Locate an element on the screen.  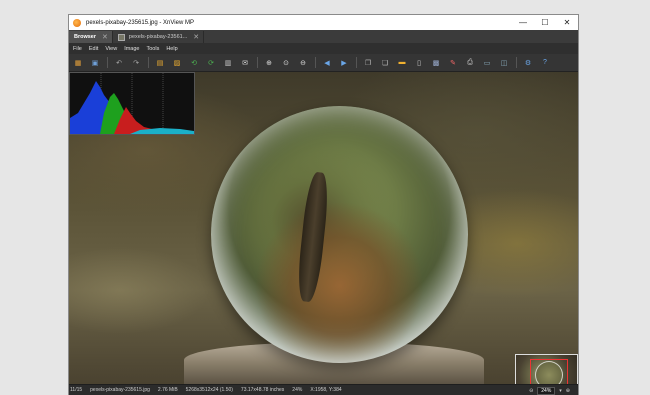
tab-browser: Browser ✕ is located at coordinates (91, 37).